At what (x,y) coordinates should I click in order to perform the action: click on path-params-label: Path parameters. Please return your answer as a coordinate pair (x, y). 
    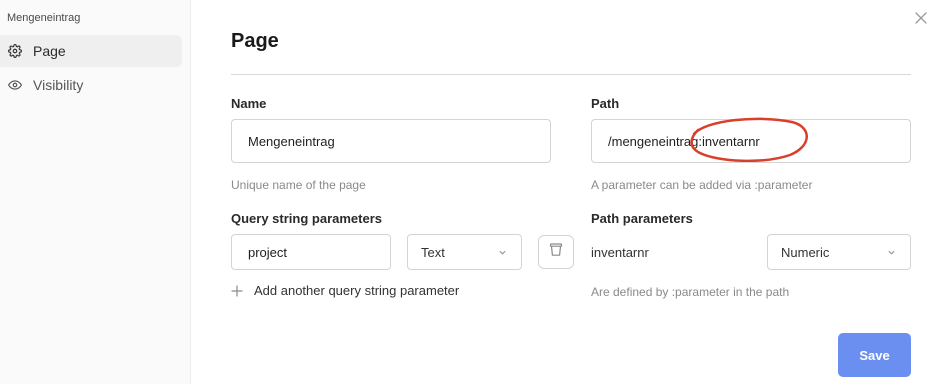
    Looking at the image, I should click on (642, 218).